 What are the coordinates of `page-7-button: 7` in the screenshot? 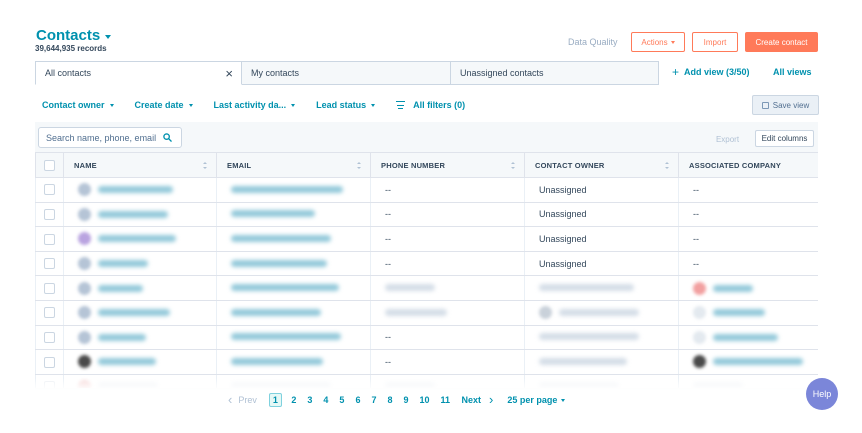 It's located at (373, 400).